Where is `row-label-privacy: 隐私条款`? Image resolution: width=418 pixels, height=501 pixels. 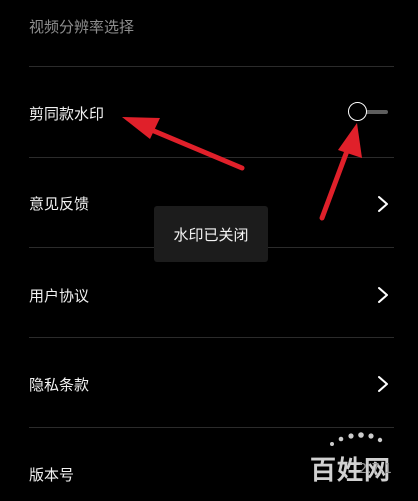 row-label-privacy: 隐私条款 is located at coordinates (59, 385).